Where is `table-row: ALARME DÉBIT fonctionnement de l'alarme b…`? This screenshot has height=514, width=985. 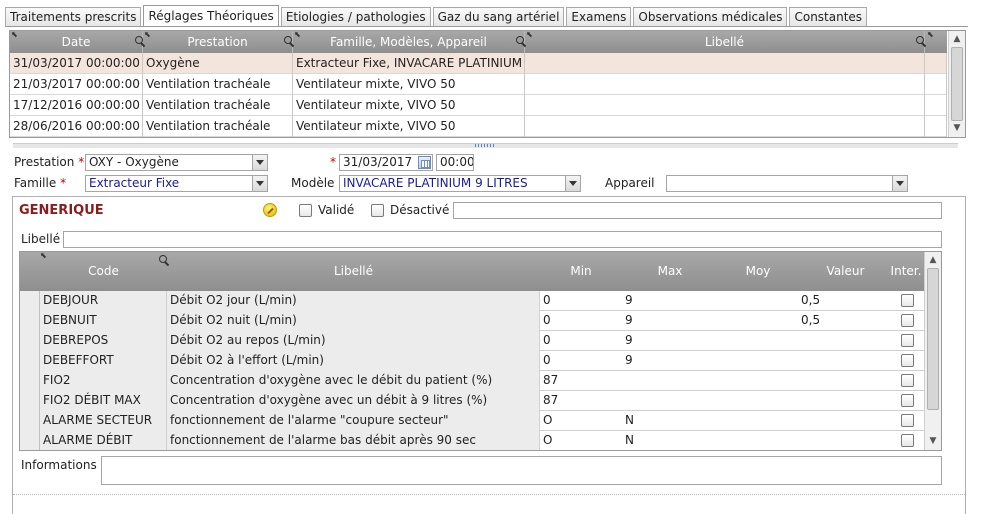 table-row: ALARME DÉBIT fonctionnement de l'alarme b… is located at coordinates (473, 440).